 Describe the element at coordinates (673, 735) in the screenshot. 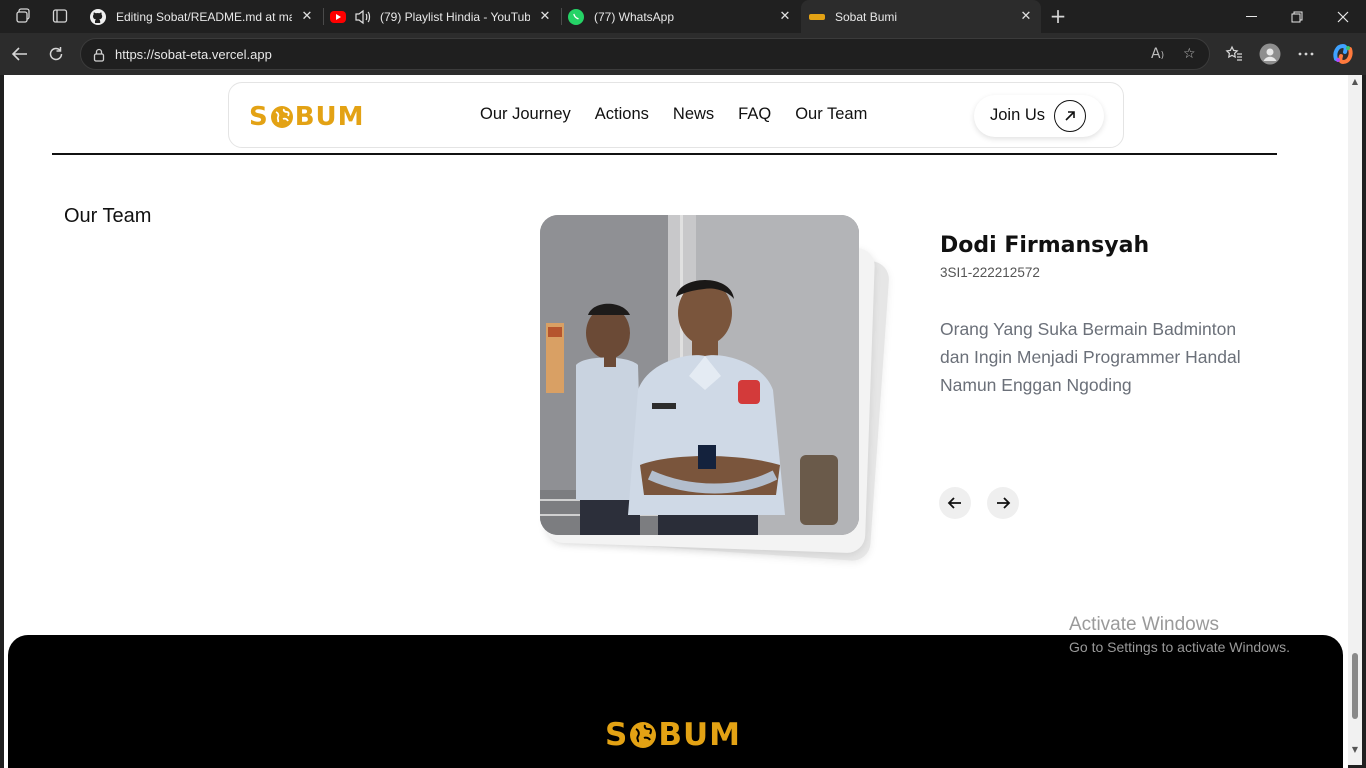

I see `footer-logo: S BUM` at that location.